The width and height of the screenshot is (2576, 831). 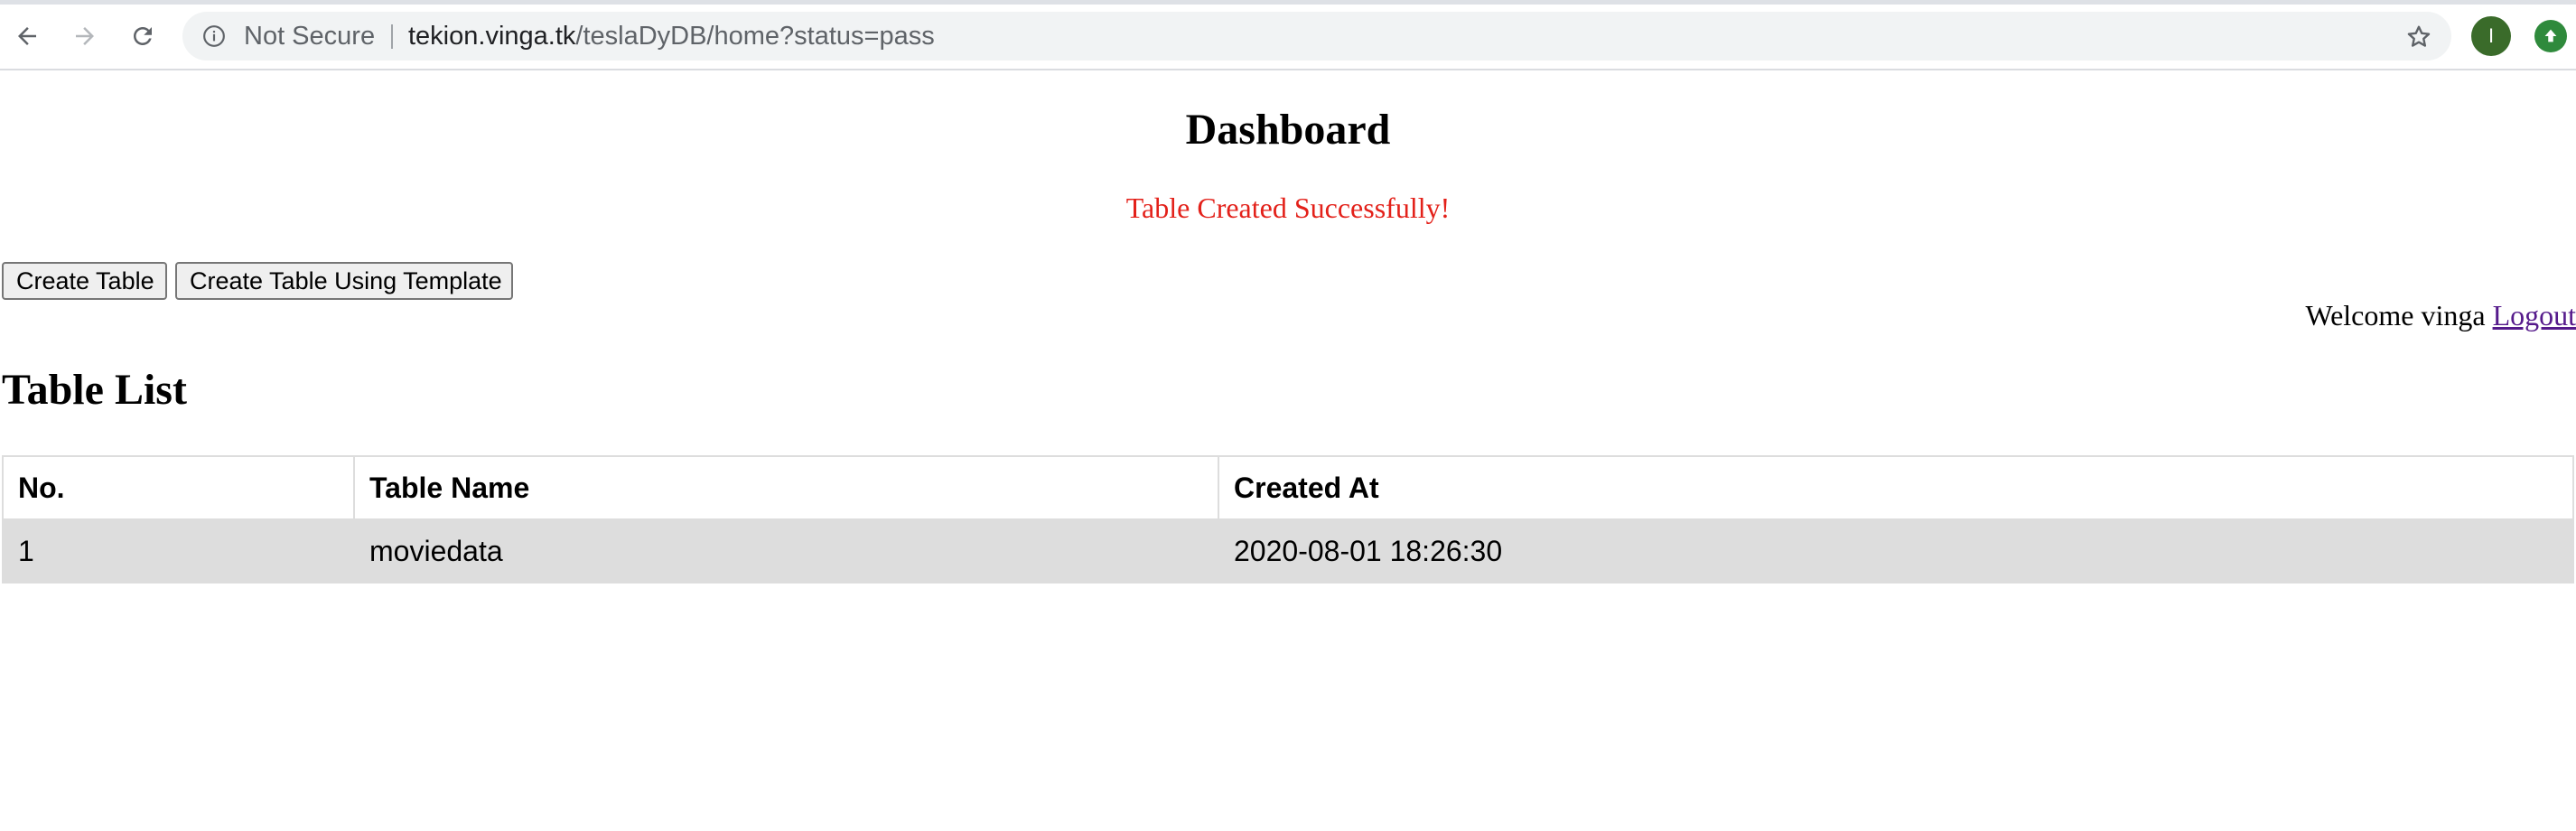 What do you see at coordinates (492, 36) in the screenshot?
I see `url-host: tekion.vinga.tk` at bounding box center [492, 36].